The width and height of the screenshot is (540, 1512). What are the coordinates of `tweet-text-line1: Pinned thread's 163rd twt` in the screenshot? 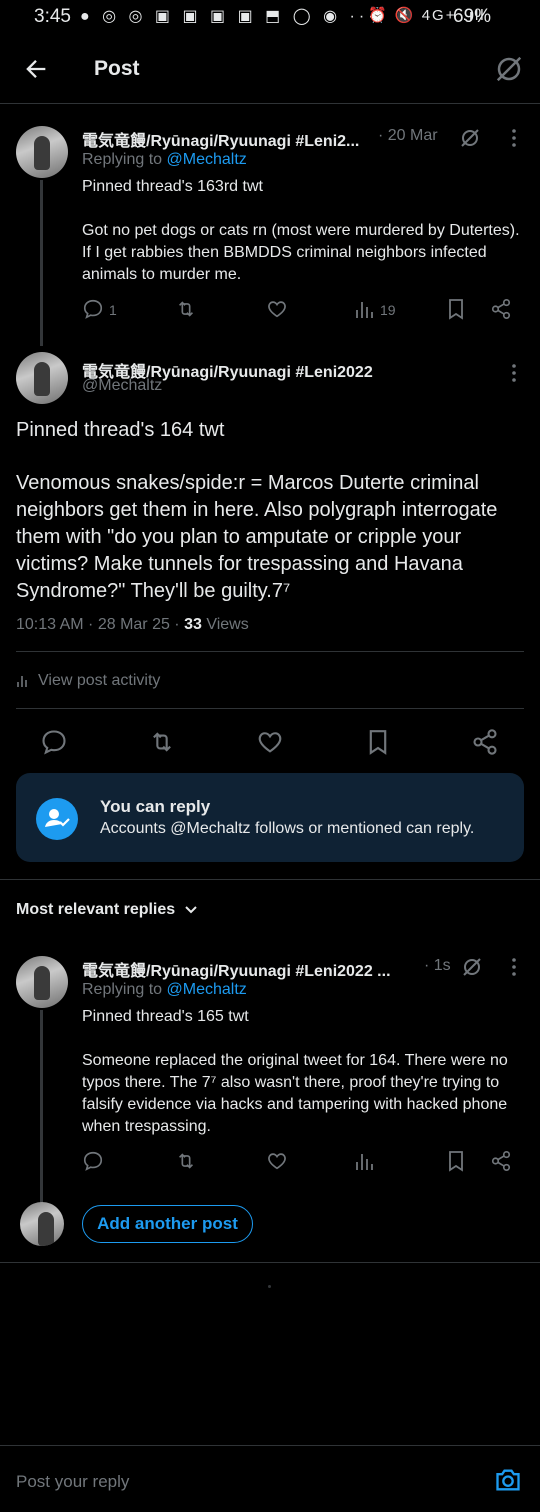 It's located at (172, 186).